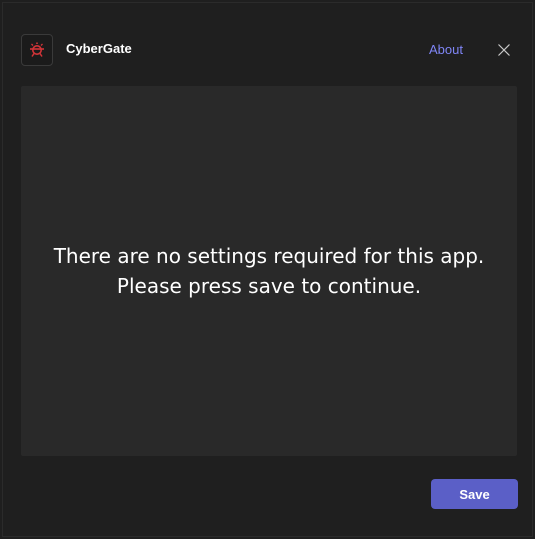 The width and height of the screenshot is (535, 539). Describe the element at coordinates (474, 494) in the screenshot. I see `save-button: Save` at that location.